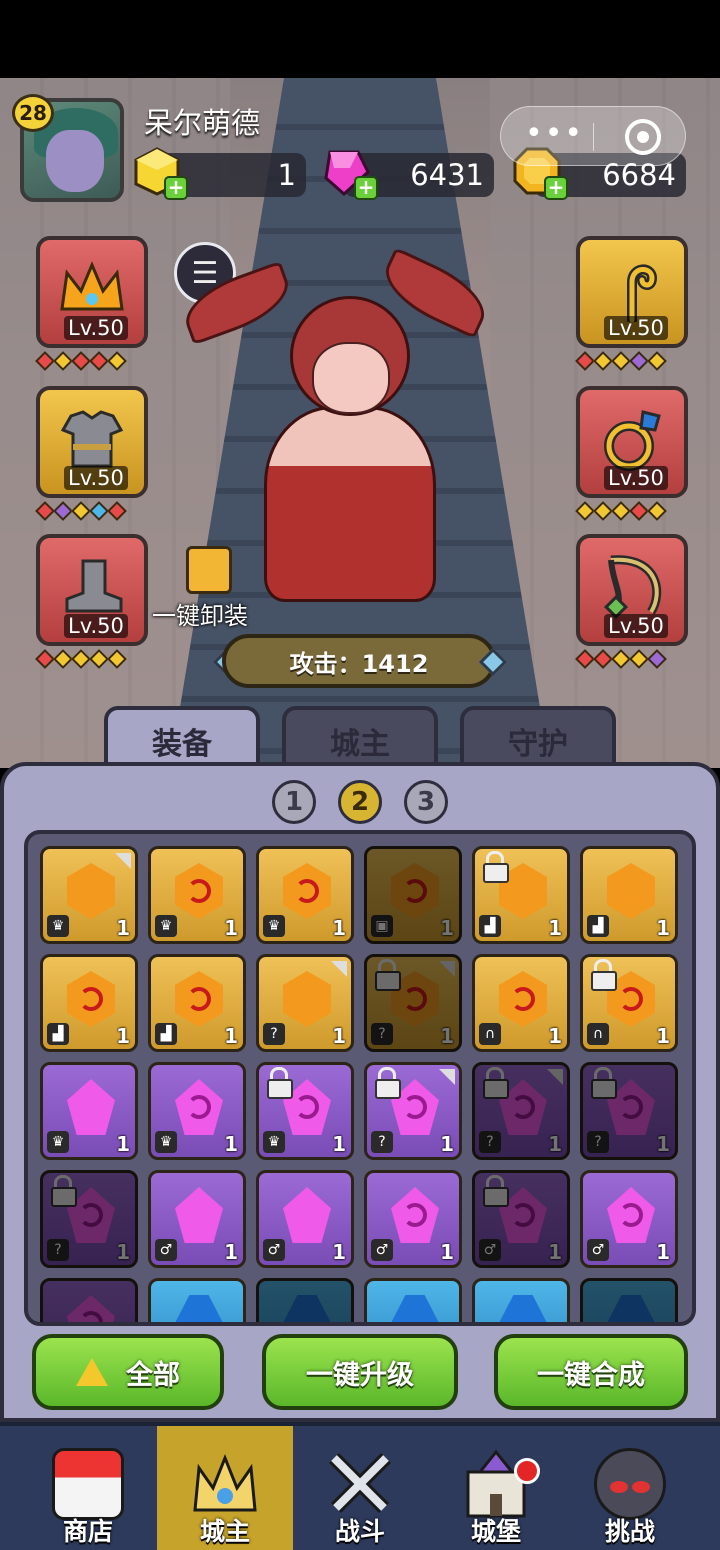 This screenshot has width=720, height=1550. I want to click on add-gold-coin-icon: +, so click(556, 188).